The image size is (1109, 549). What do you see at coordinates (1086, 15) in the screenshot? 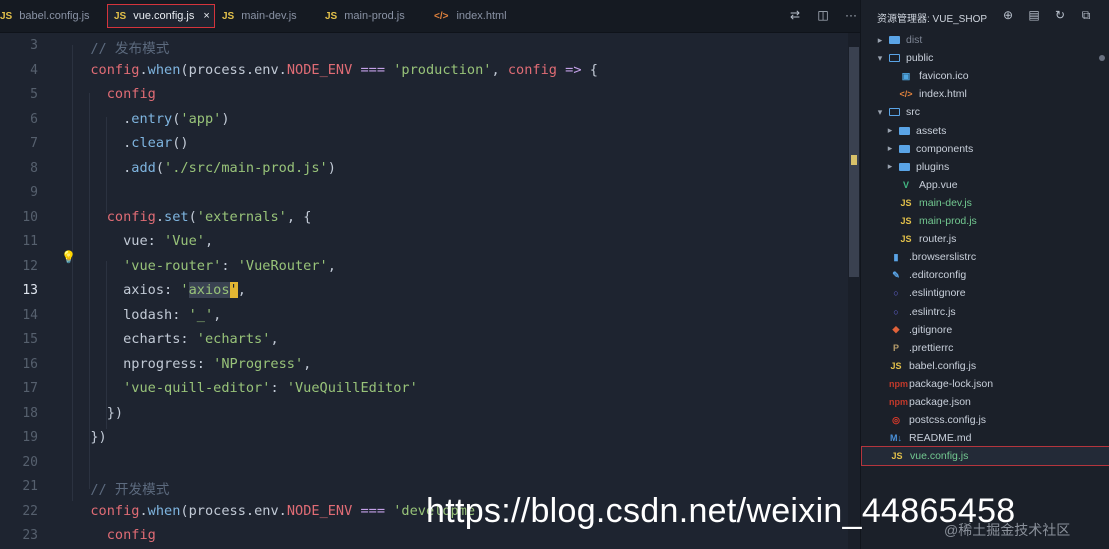
I see `collapse-all-icon: ⧉` at bounding box center [1086, 15].